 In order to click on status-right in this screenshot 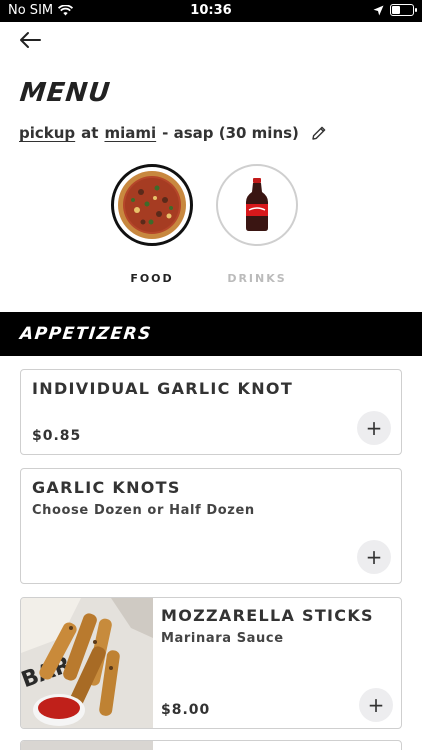, I will do `click(395, 10)`.